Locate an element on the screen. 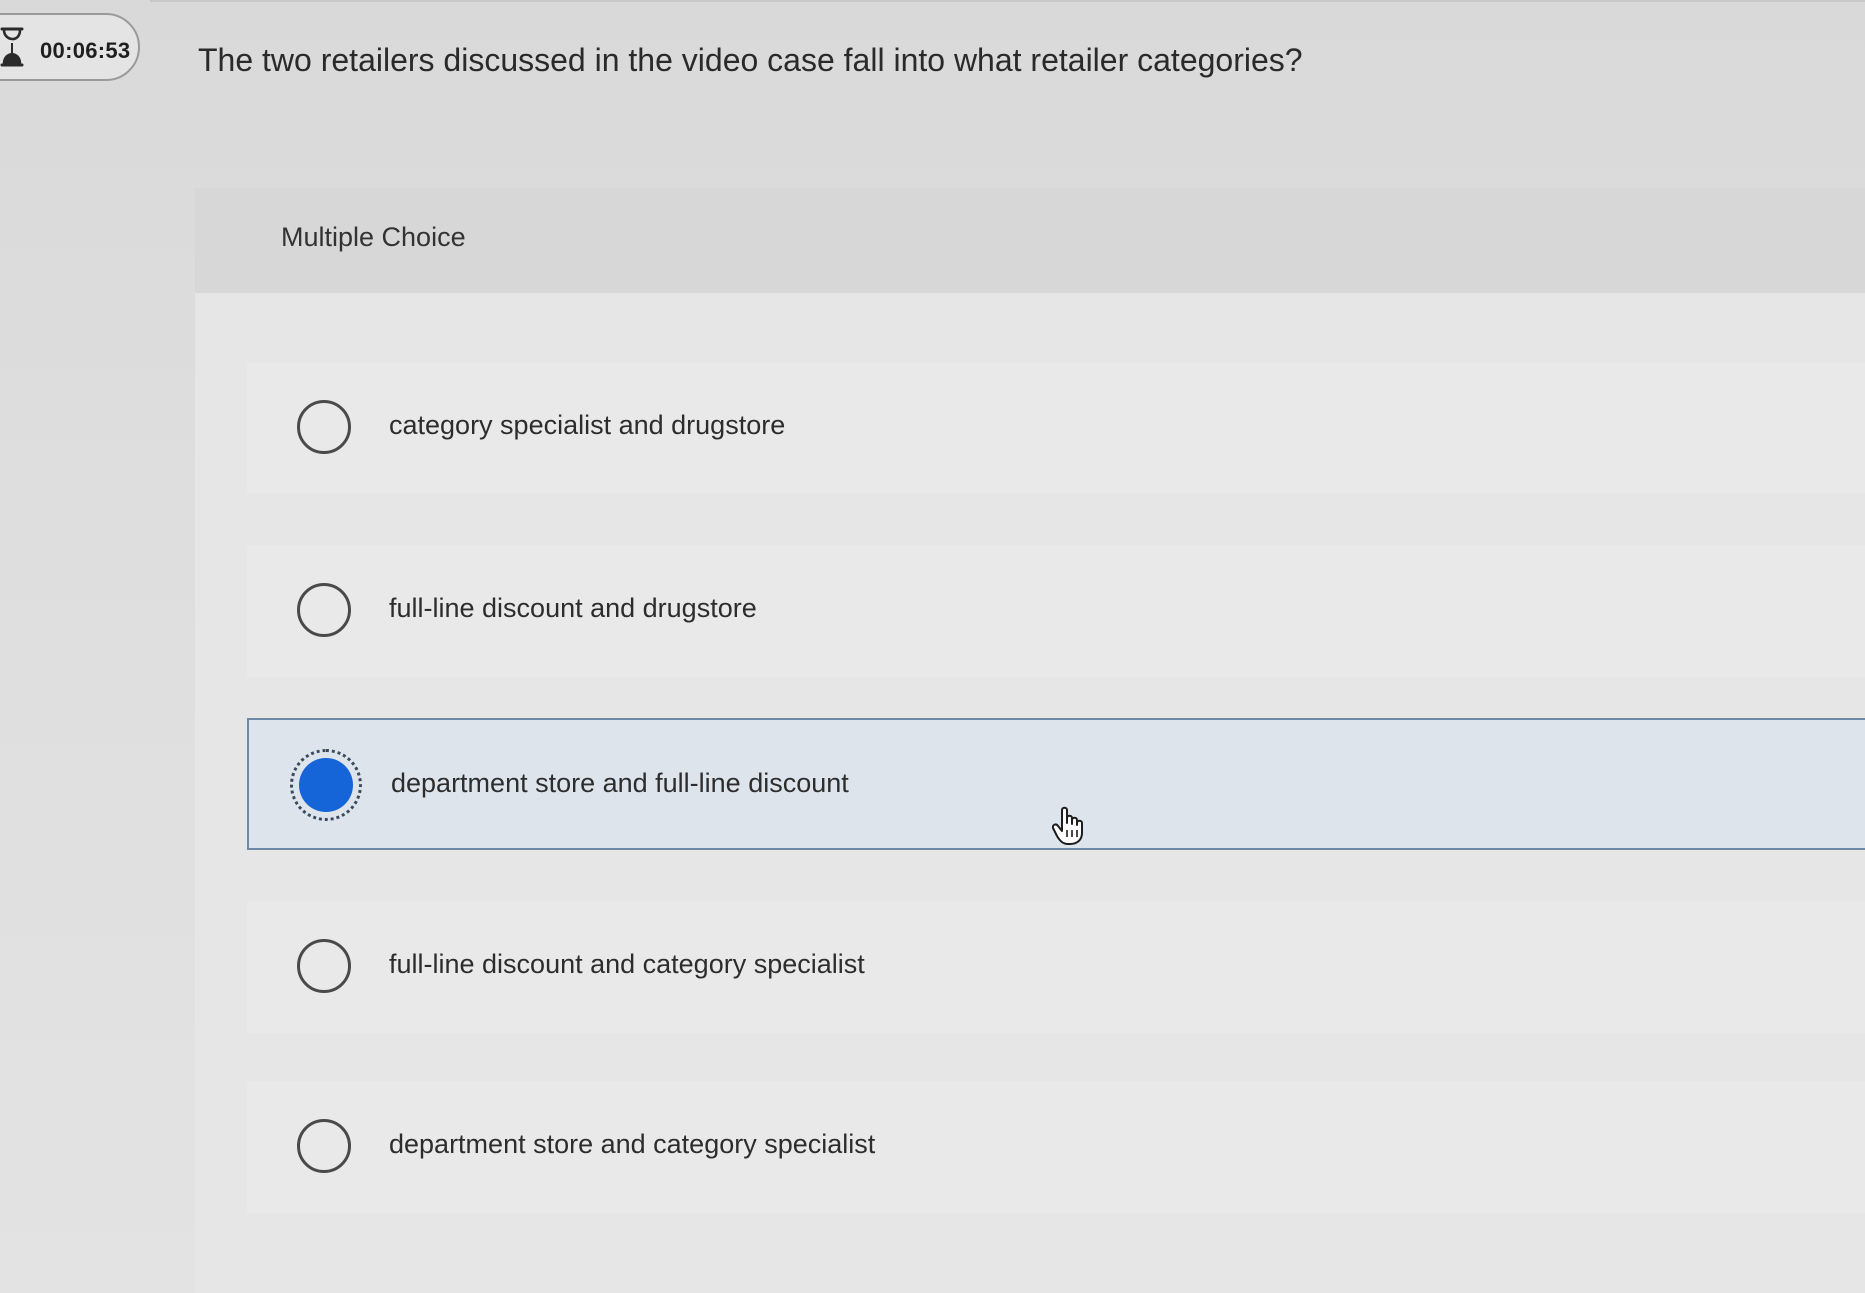 Image resolution: width=1865 pixels, height=1293 pixels. hourglass-icon is located at coordinates (12, 47).